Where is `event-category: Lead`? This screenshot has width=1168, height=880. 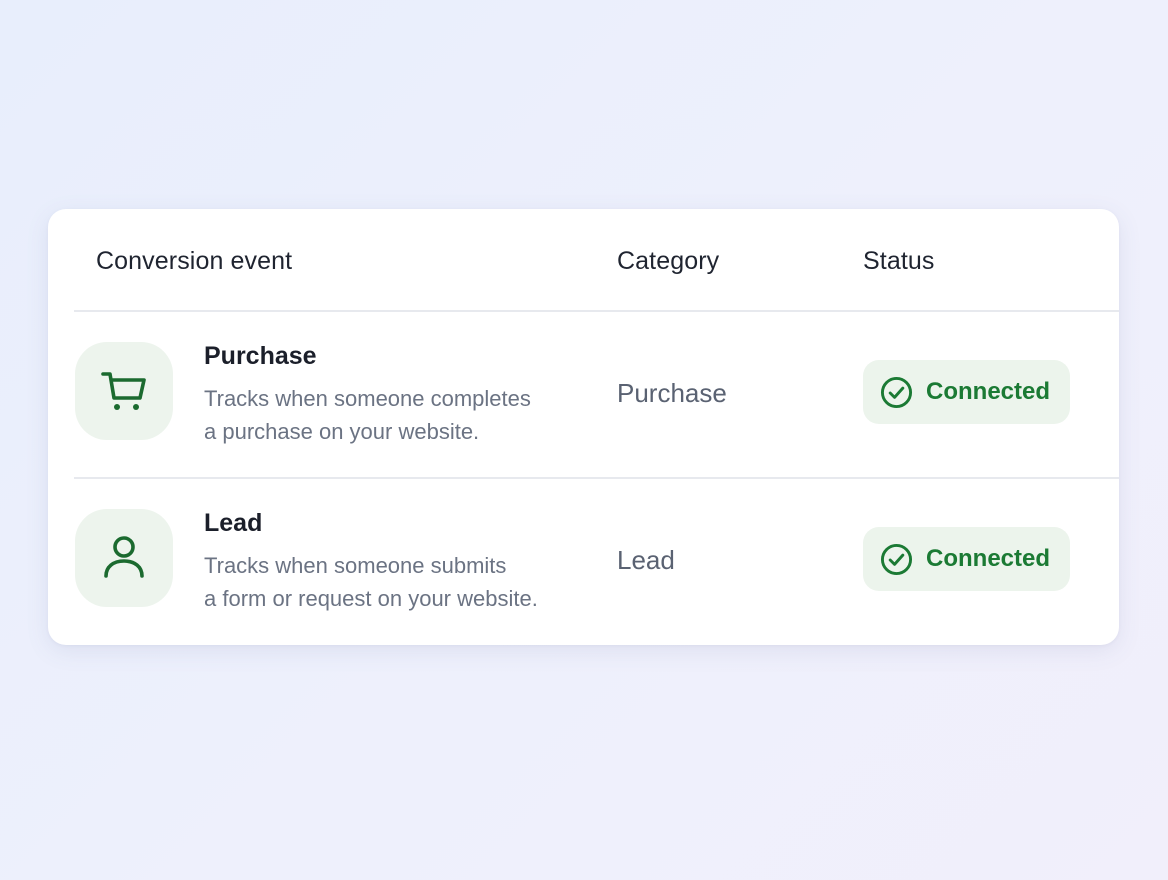 event-category: Lead is located at coordinates (646, 560).